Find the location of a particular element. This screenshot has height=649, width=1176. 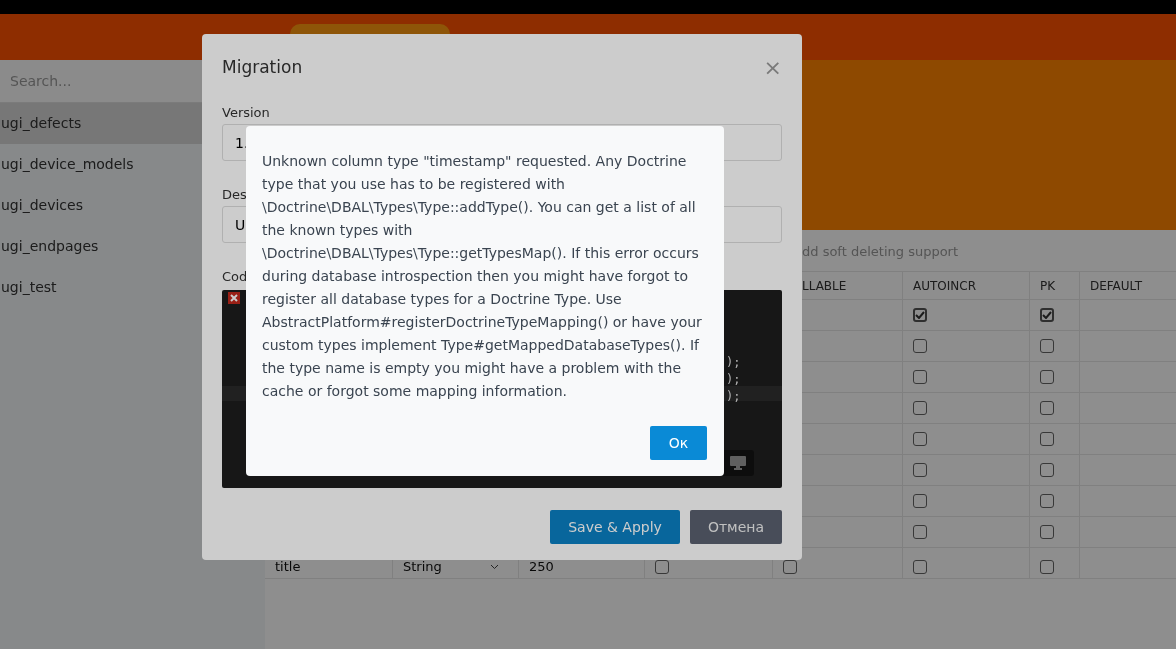

preview-button is located at coordinates (738, 463).